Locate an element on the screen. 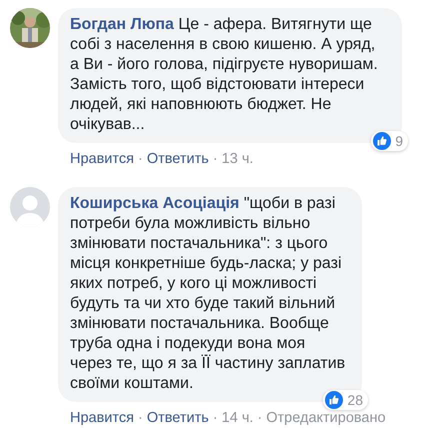 Image resolution: width=438 pixels, height=441 pixels. author-link: Богдан Люпа is located at coordinates (122, 24).